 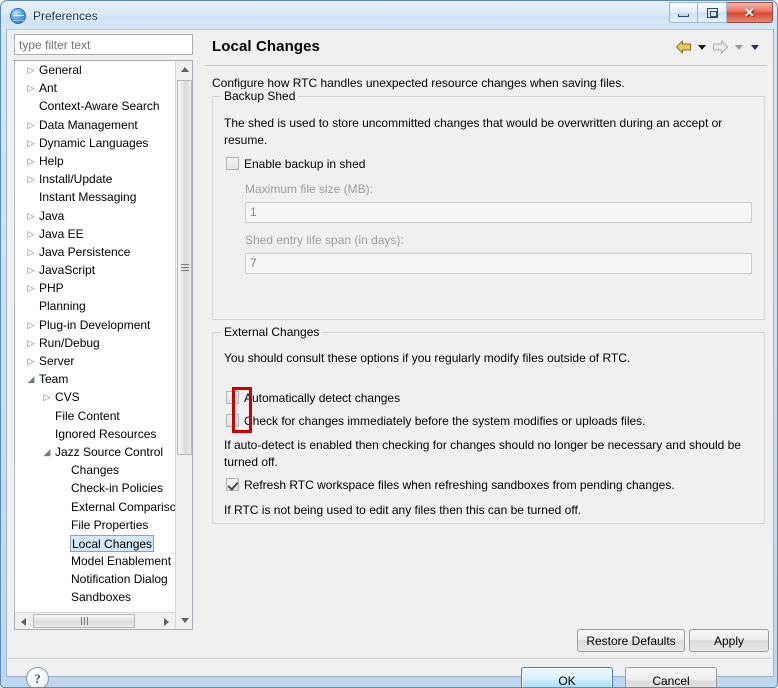 I want to click on check-before-checkbox, so click(x=232, y=420).